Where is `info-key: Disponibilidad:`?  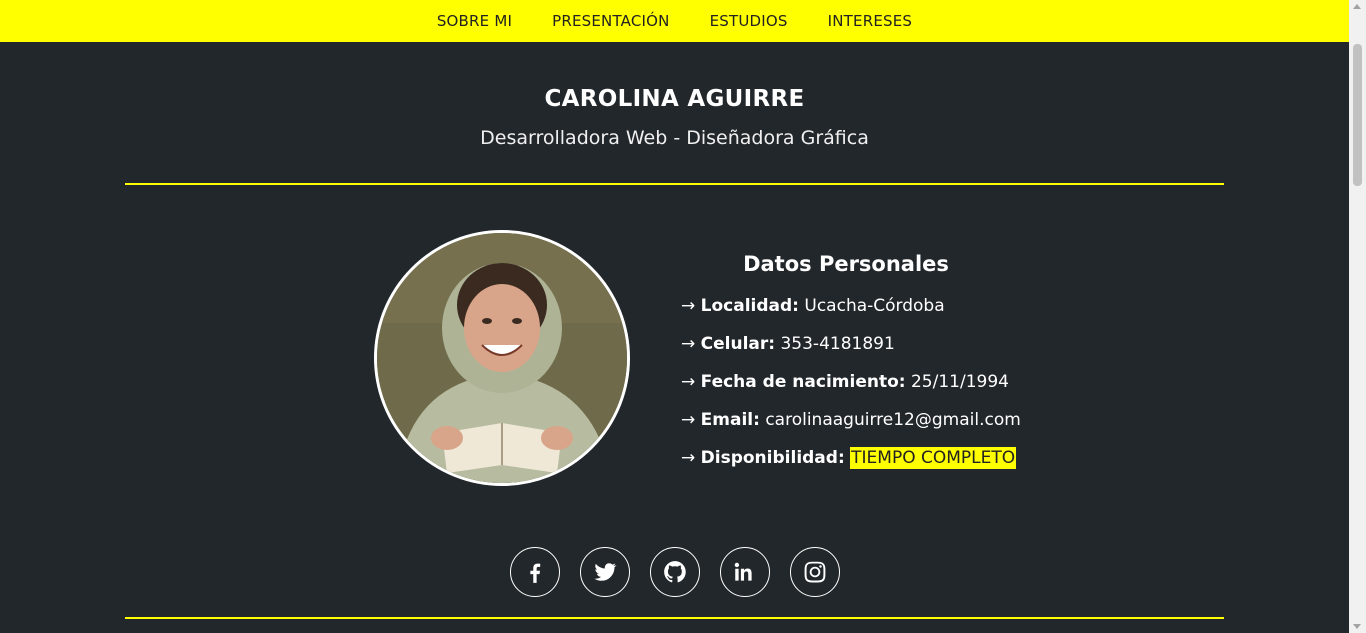 info-key: Disponibilidad: is located at coordinates (772, 458).